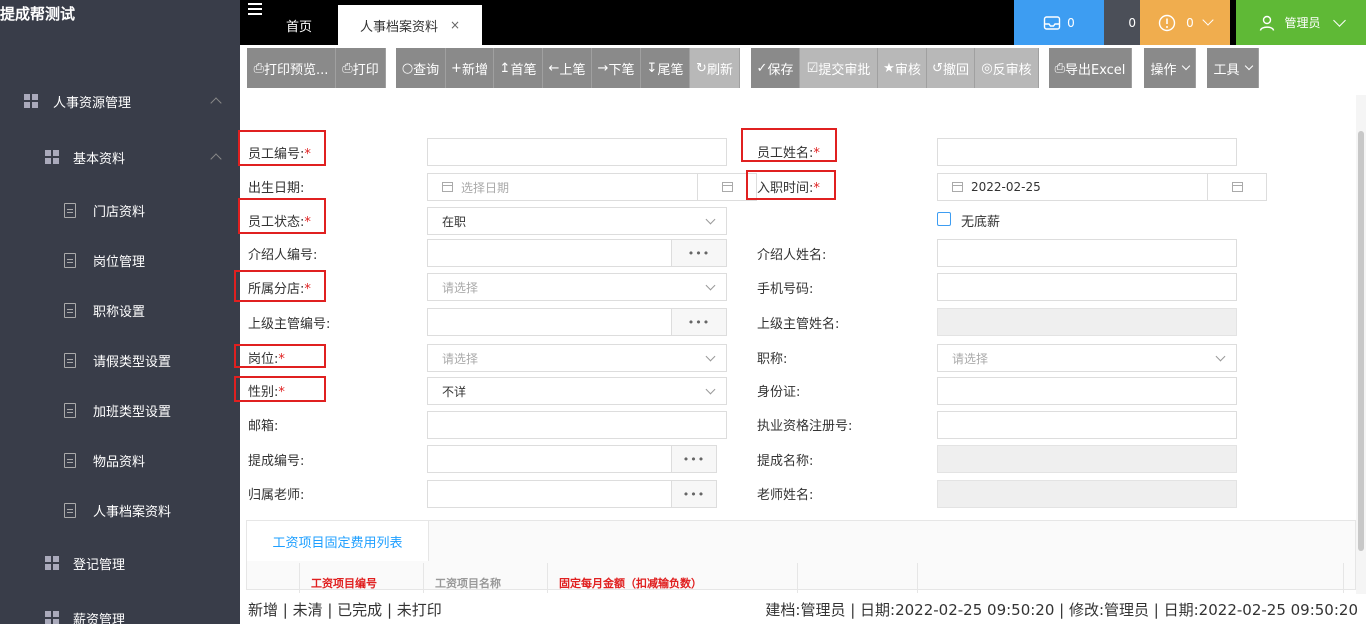  What do you see at coordinates (120, 260) in the screenshot?
I see `sidebar-item-post: 岗位管理` at bounding box center [120, 260].